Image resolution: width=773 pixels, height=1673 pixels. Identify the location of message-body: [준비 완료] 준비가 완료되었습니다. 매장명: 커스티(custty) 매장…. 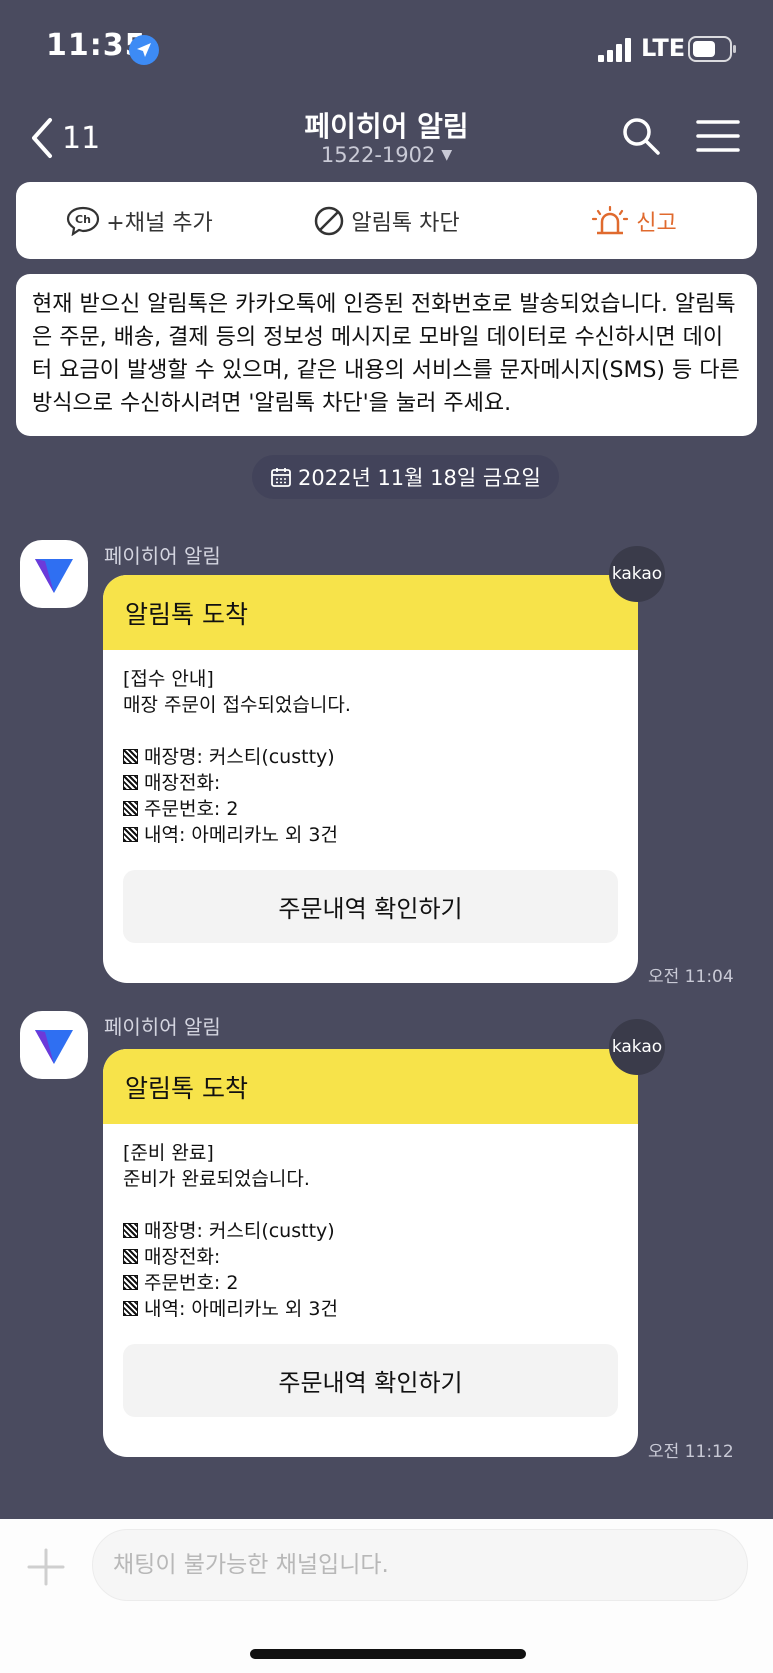
(370, 1223).